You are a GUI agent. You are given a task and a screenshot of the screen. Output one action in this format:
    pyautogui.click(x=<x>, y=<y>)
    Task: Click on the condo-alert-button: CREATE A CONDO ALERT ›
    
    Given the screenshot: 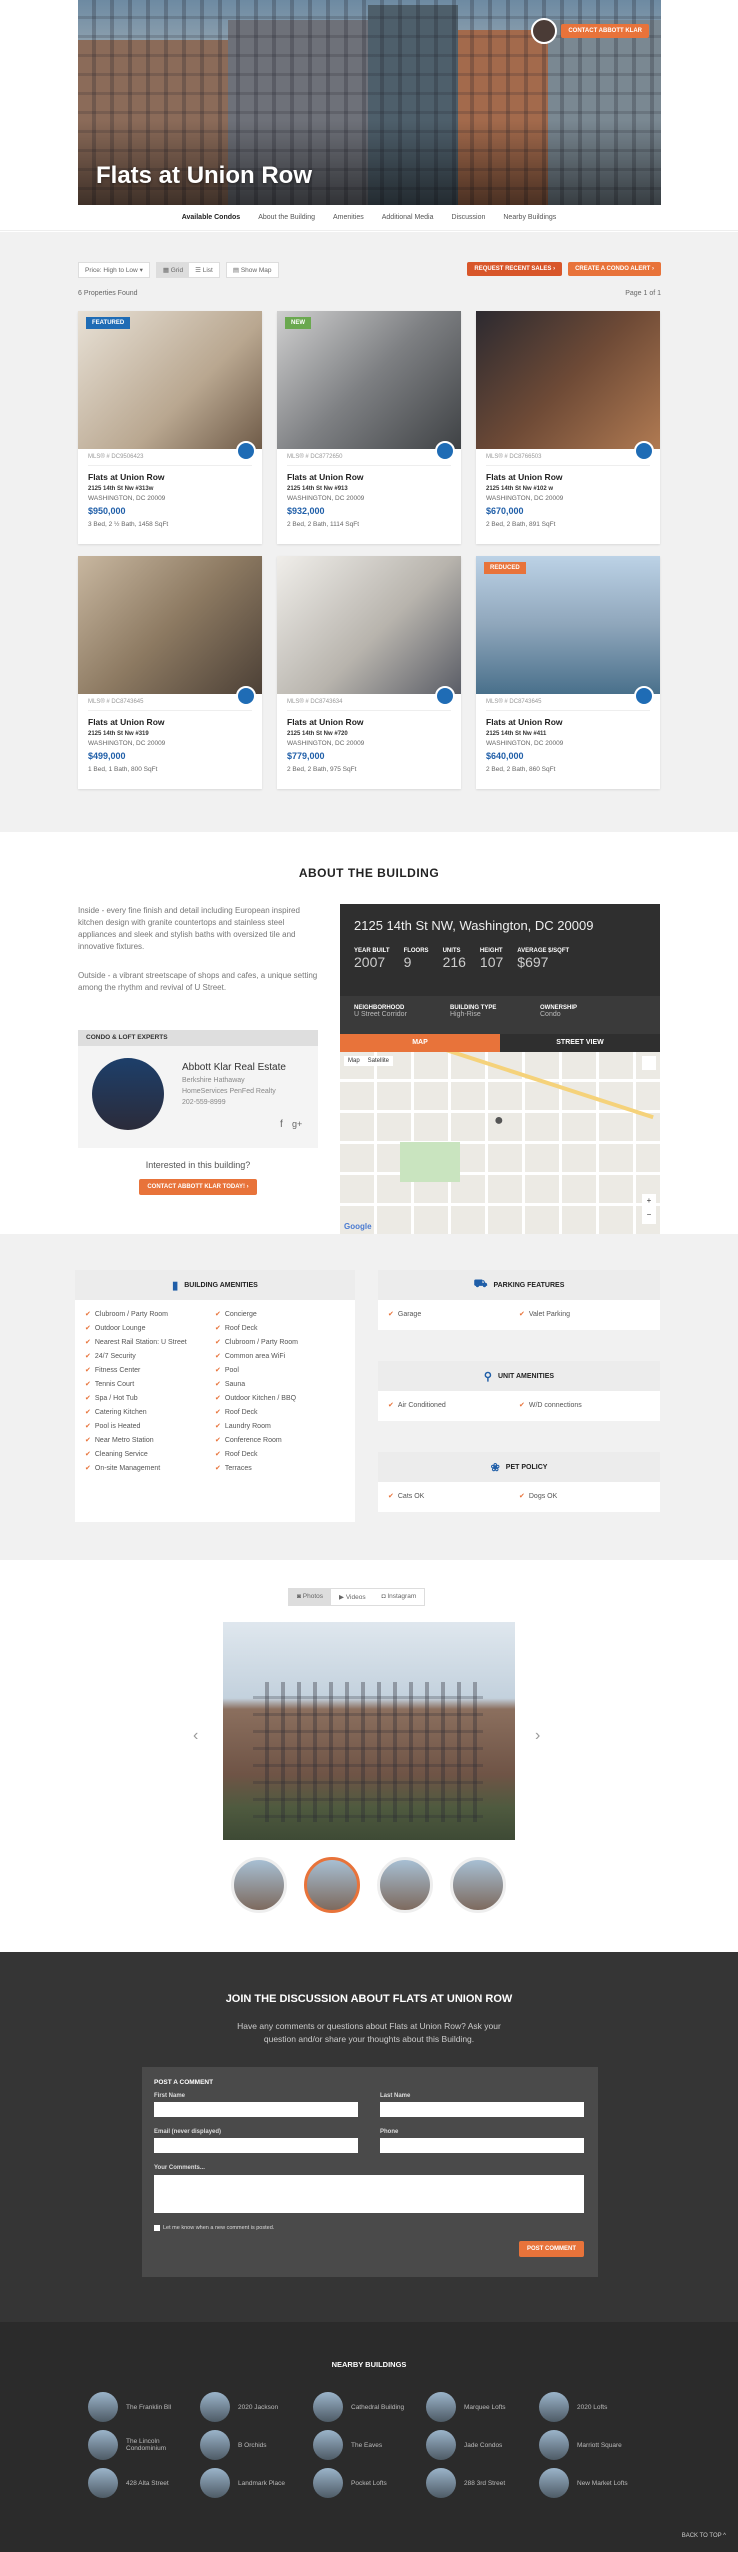 What is the action you would take?
    pyautogui.click(x=614, y=269)
    